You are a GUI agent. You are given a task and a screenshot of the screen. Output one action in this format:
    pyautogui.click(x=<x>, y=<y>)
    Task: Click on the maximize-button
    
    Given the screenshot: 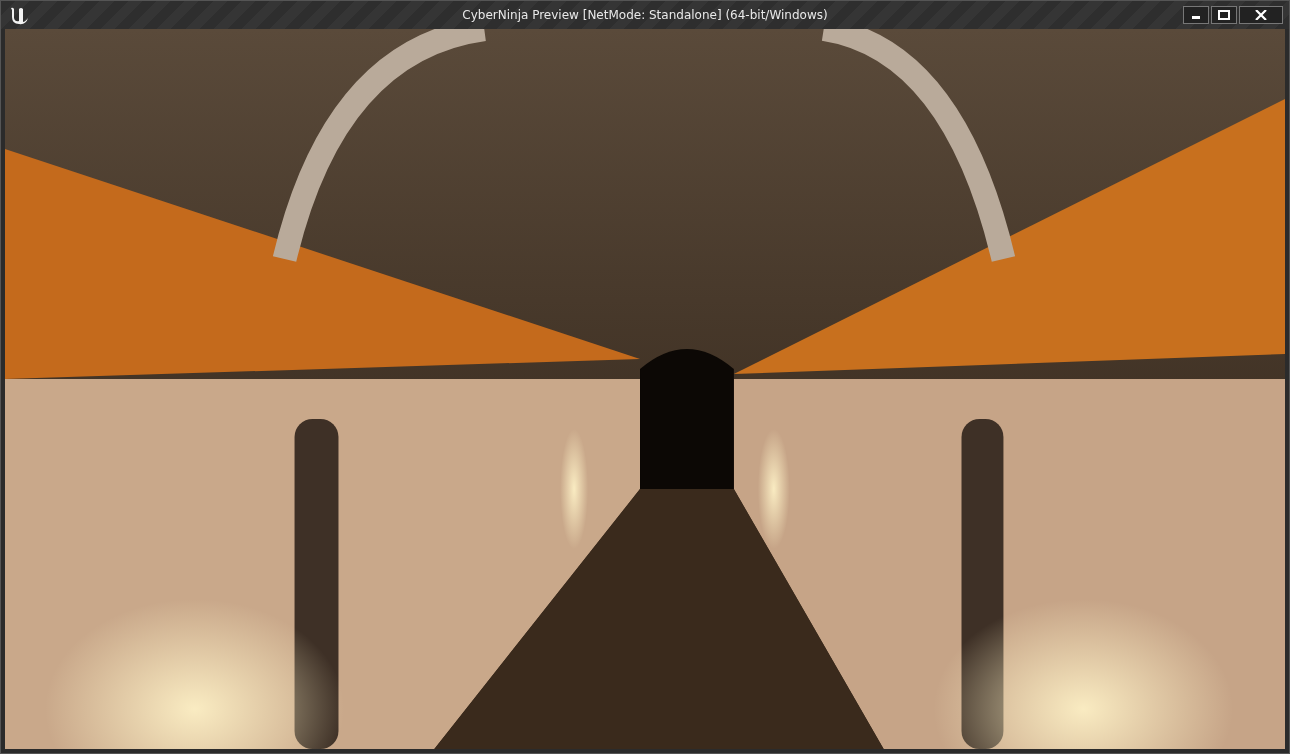 What is the action you would take?
    pyautogui.click(x=1224, y=15)
    